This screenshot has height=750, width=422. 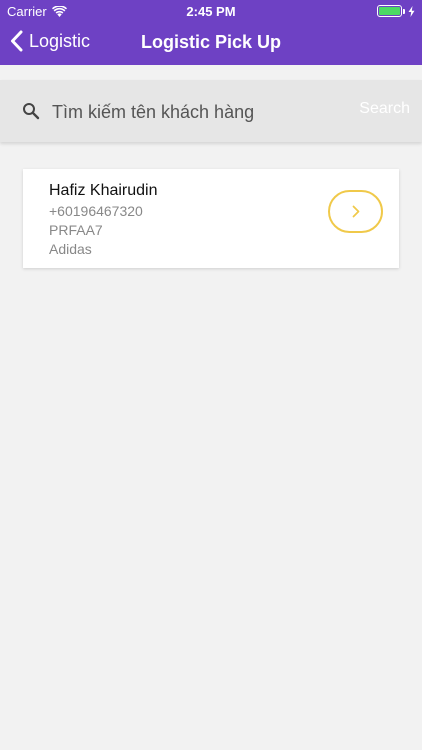 I want to click on charging-icon, so click(x=411, y=11).